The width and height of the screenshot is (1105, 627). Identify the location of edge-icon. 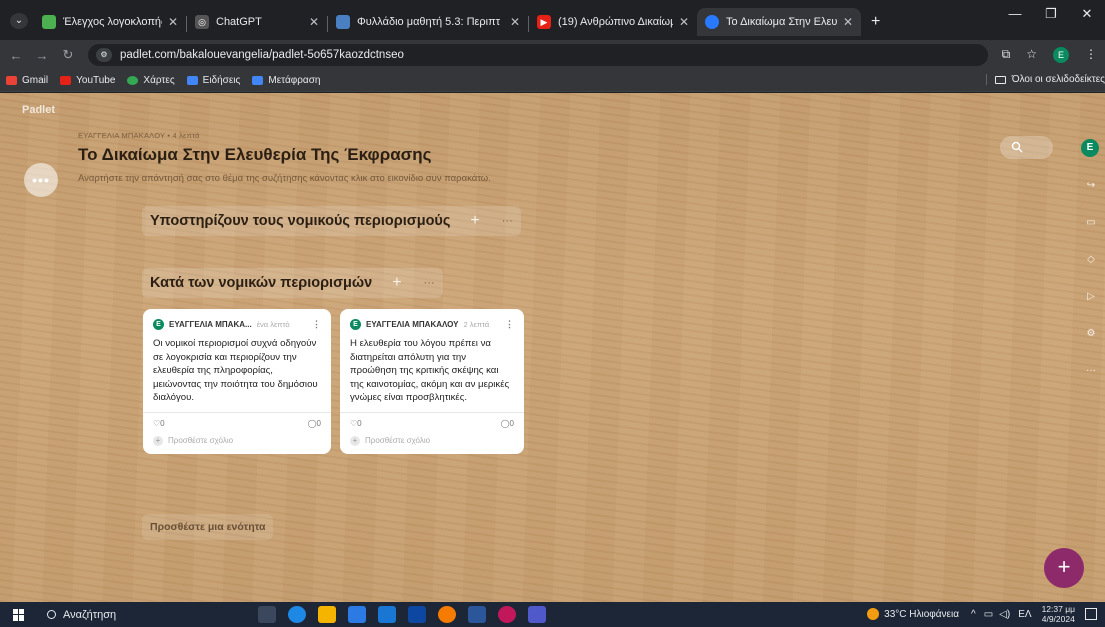
(297, 614).